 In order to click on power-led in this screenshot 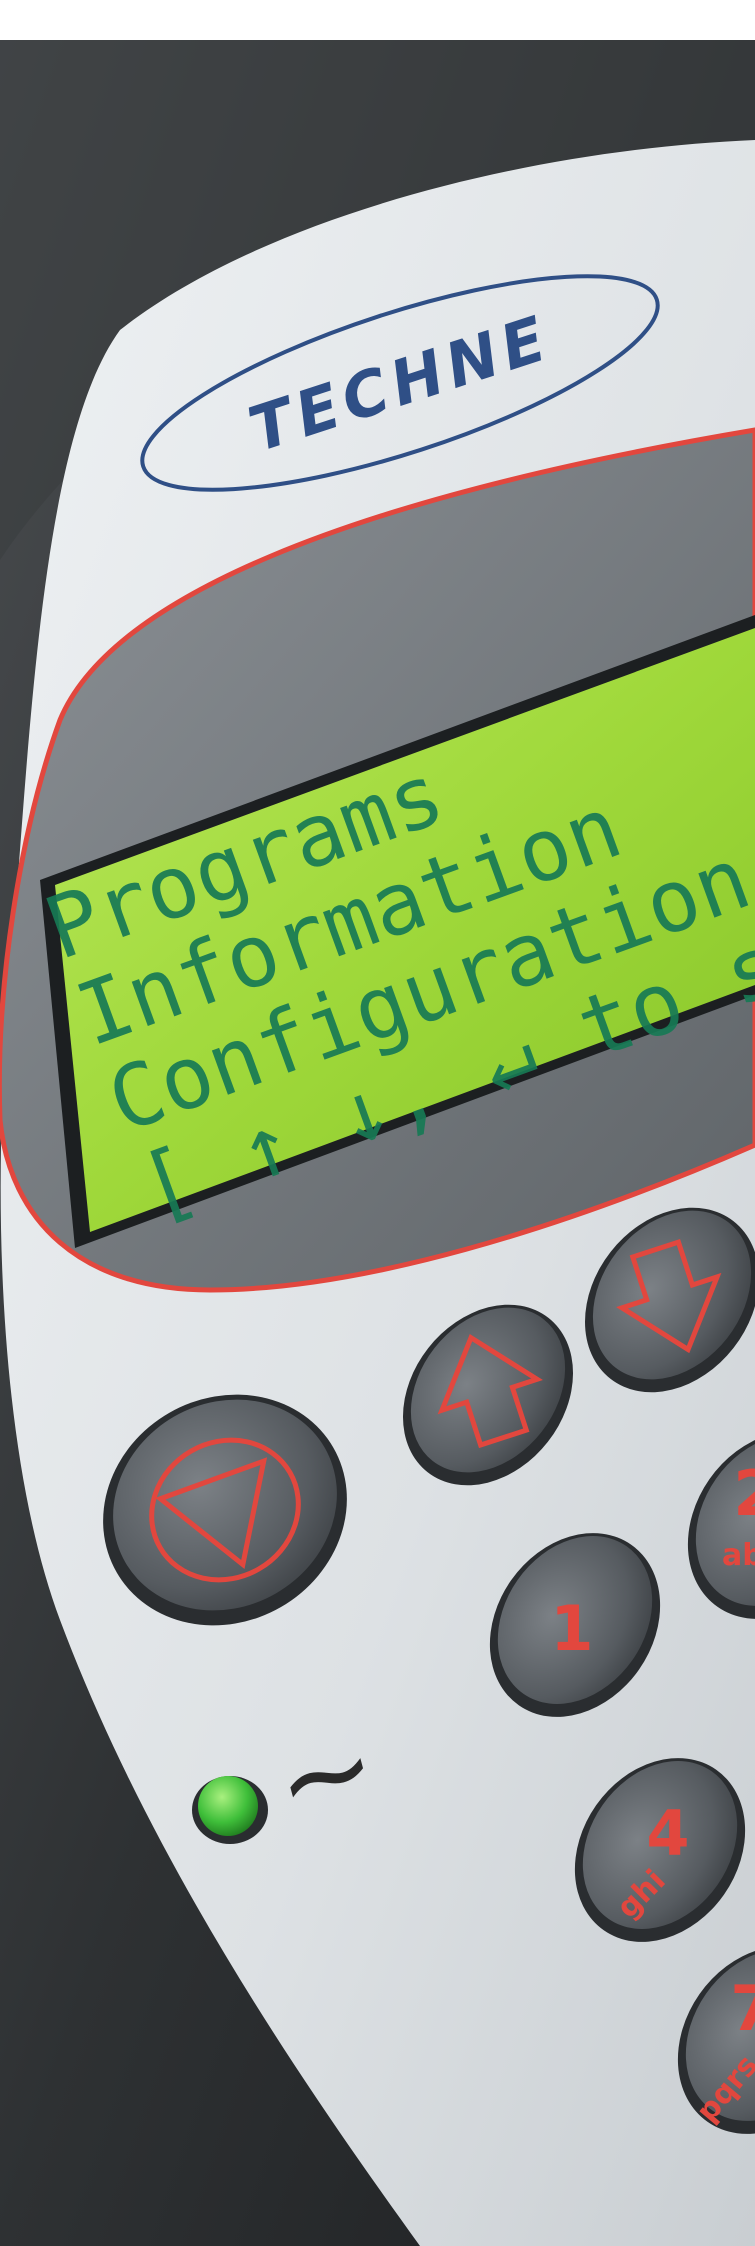, I will do `click(228, 1806)`.